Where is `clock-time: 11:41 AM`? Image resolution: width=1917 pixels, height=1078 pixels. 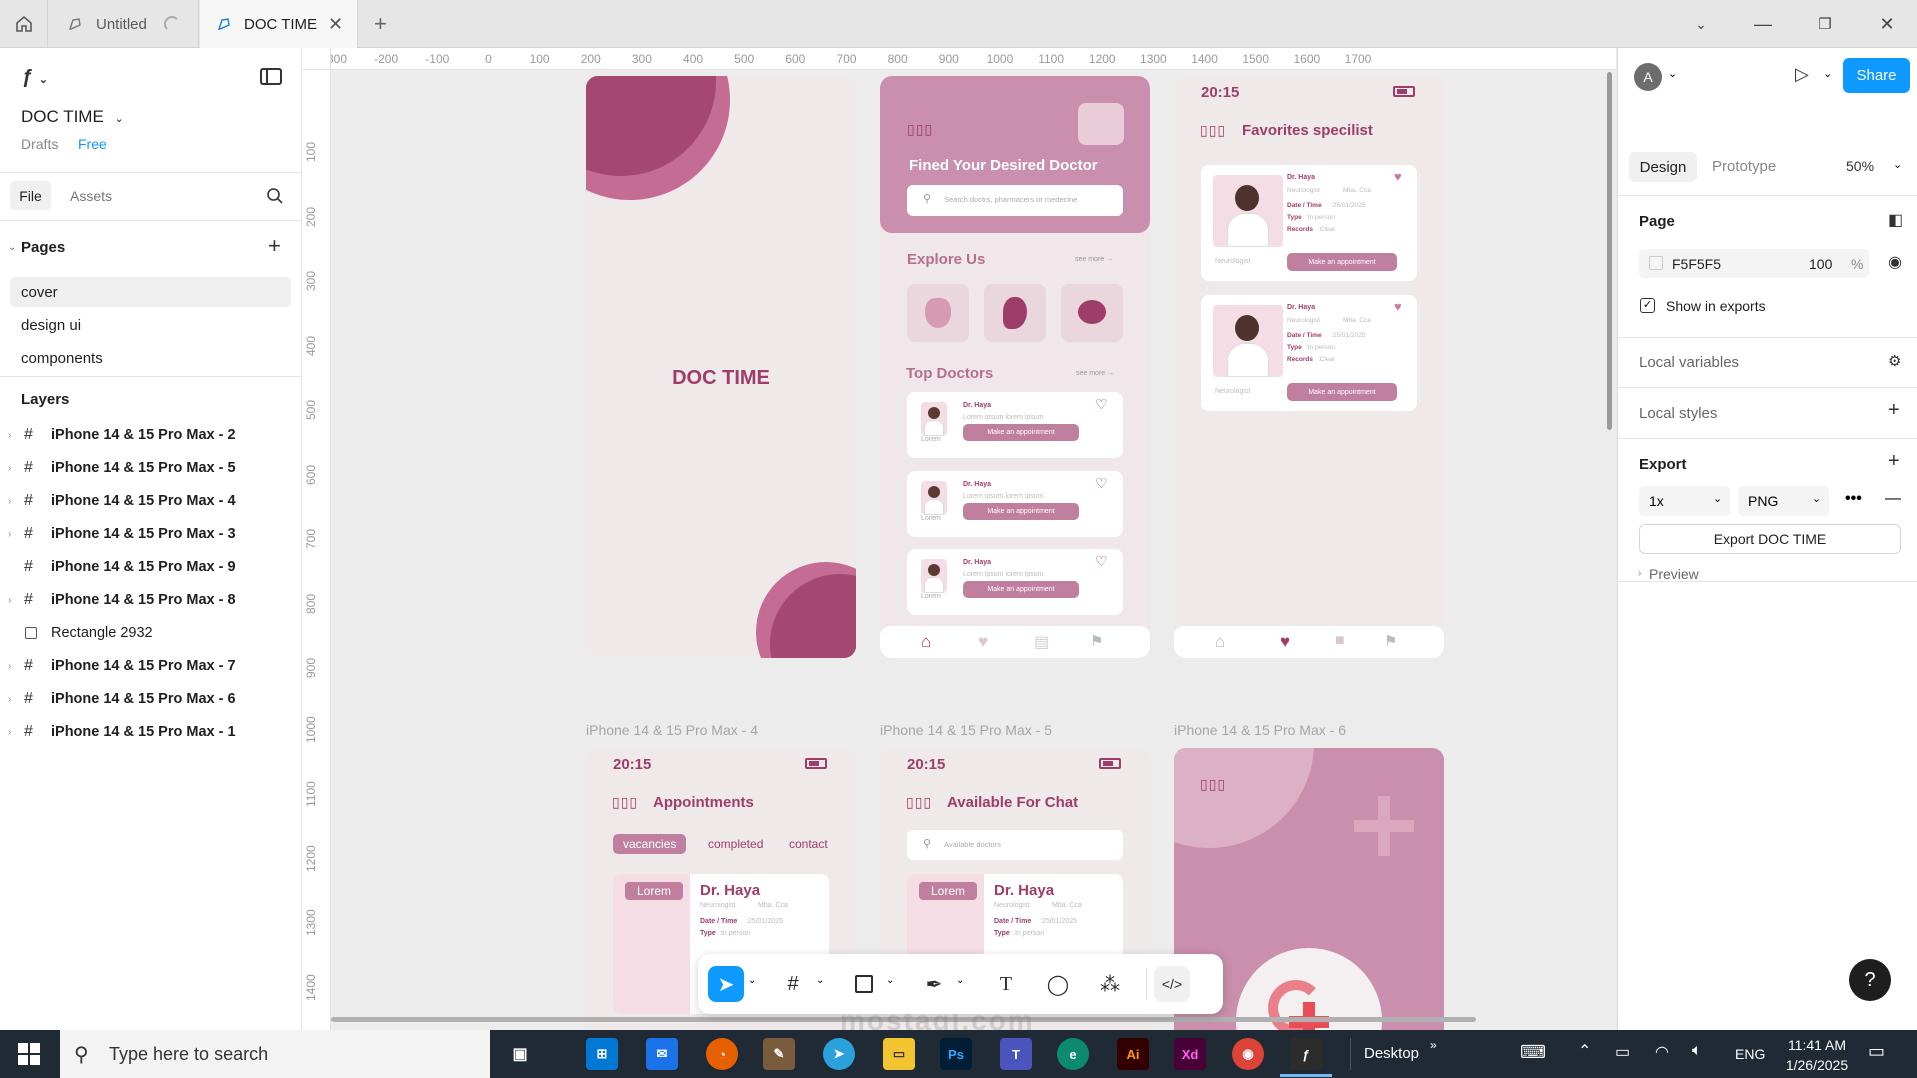 clock-time: 11:41 AM is located at coordinates (1817, 1045).